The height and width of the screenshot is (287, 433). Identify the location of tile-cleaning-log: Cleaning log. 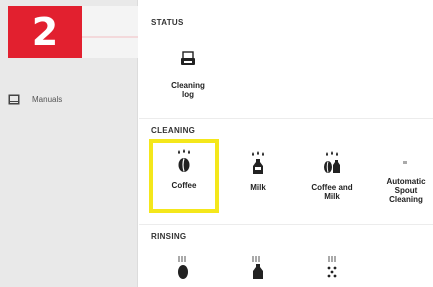
(188, 81).